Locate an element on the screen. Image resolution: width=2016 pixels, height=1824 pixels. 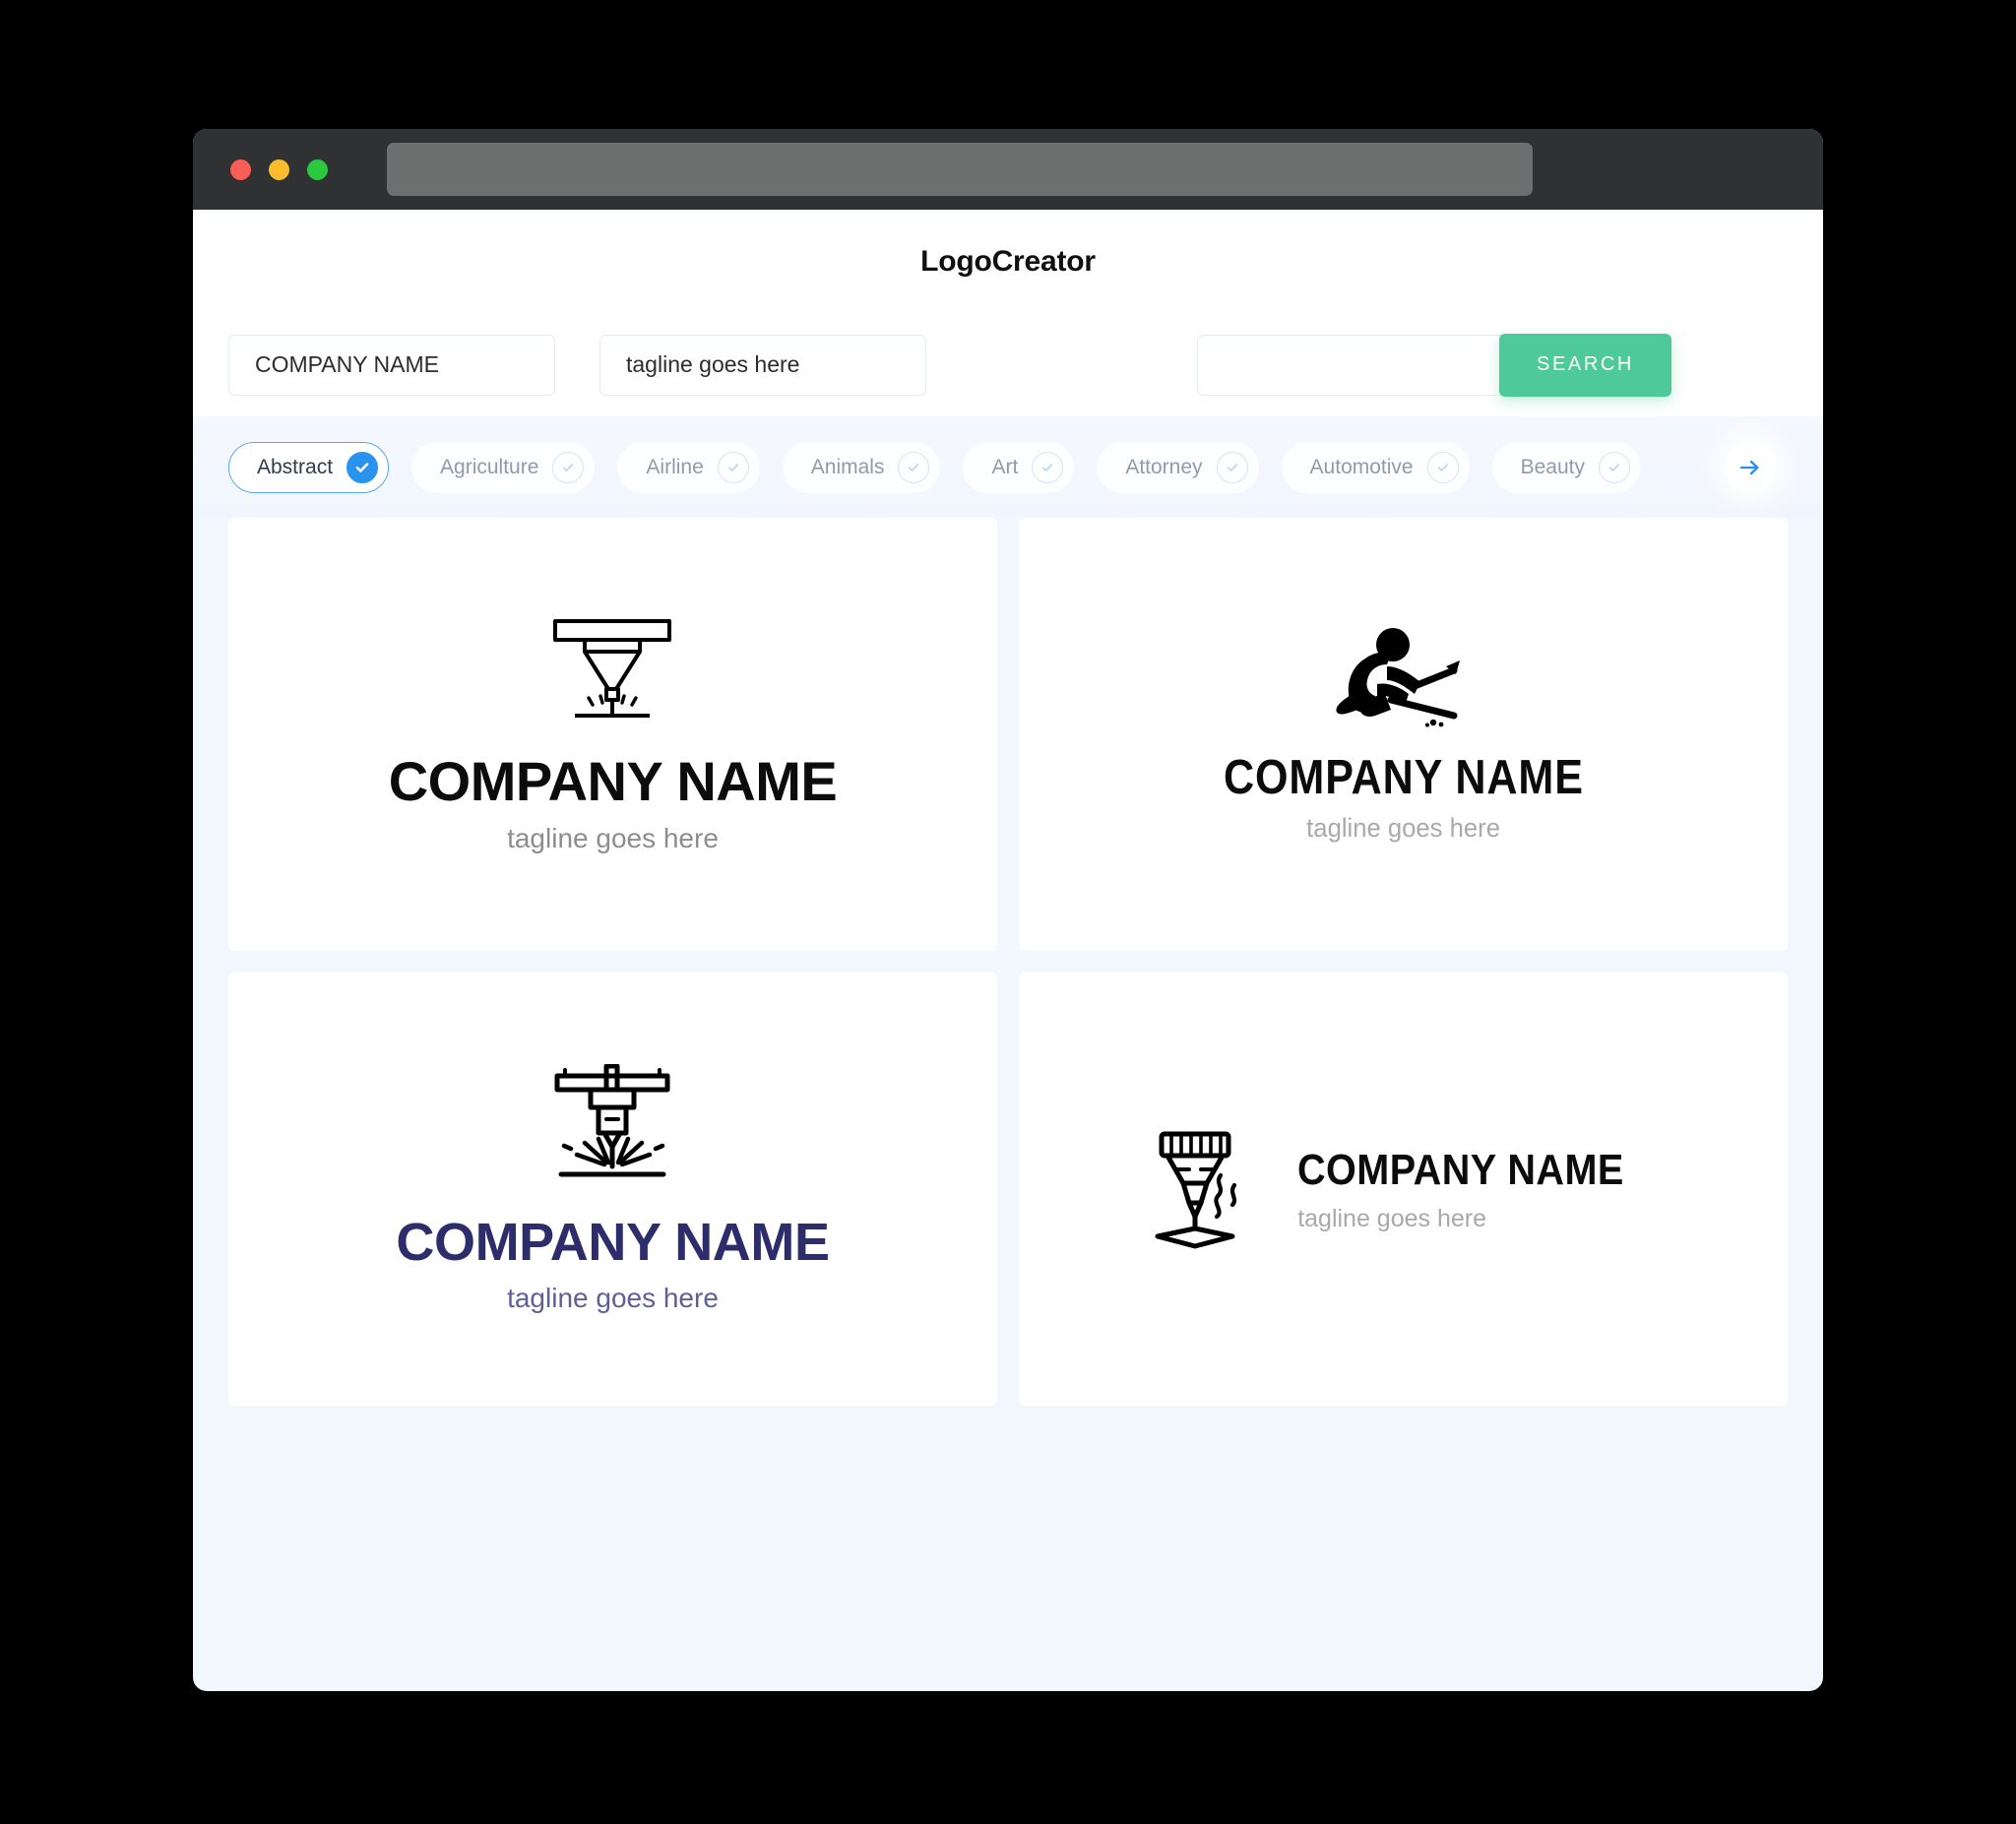
browser-title-bar is located at coordinates (1008, 169).